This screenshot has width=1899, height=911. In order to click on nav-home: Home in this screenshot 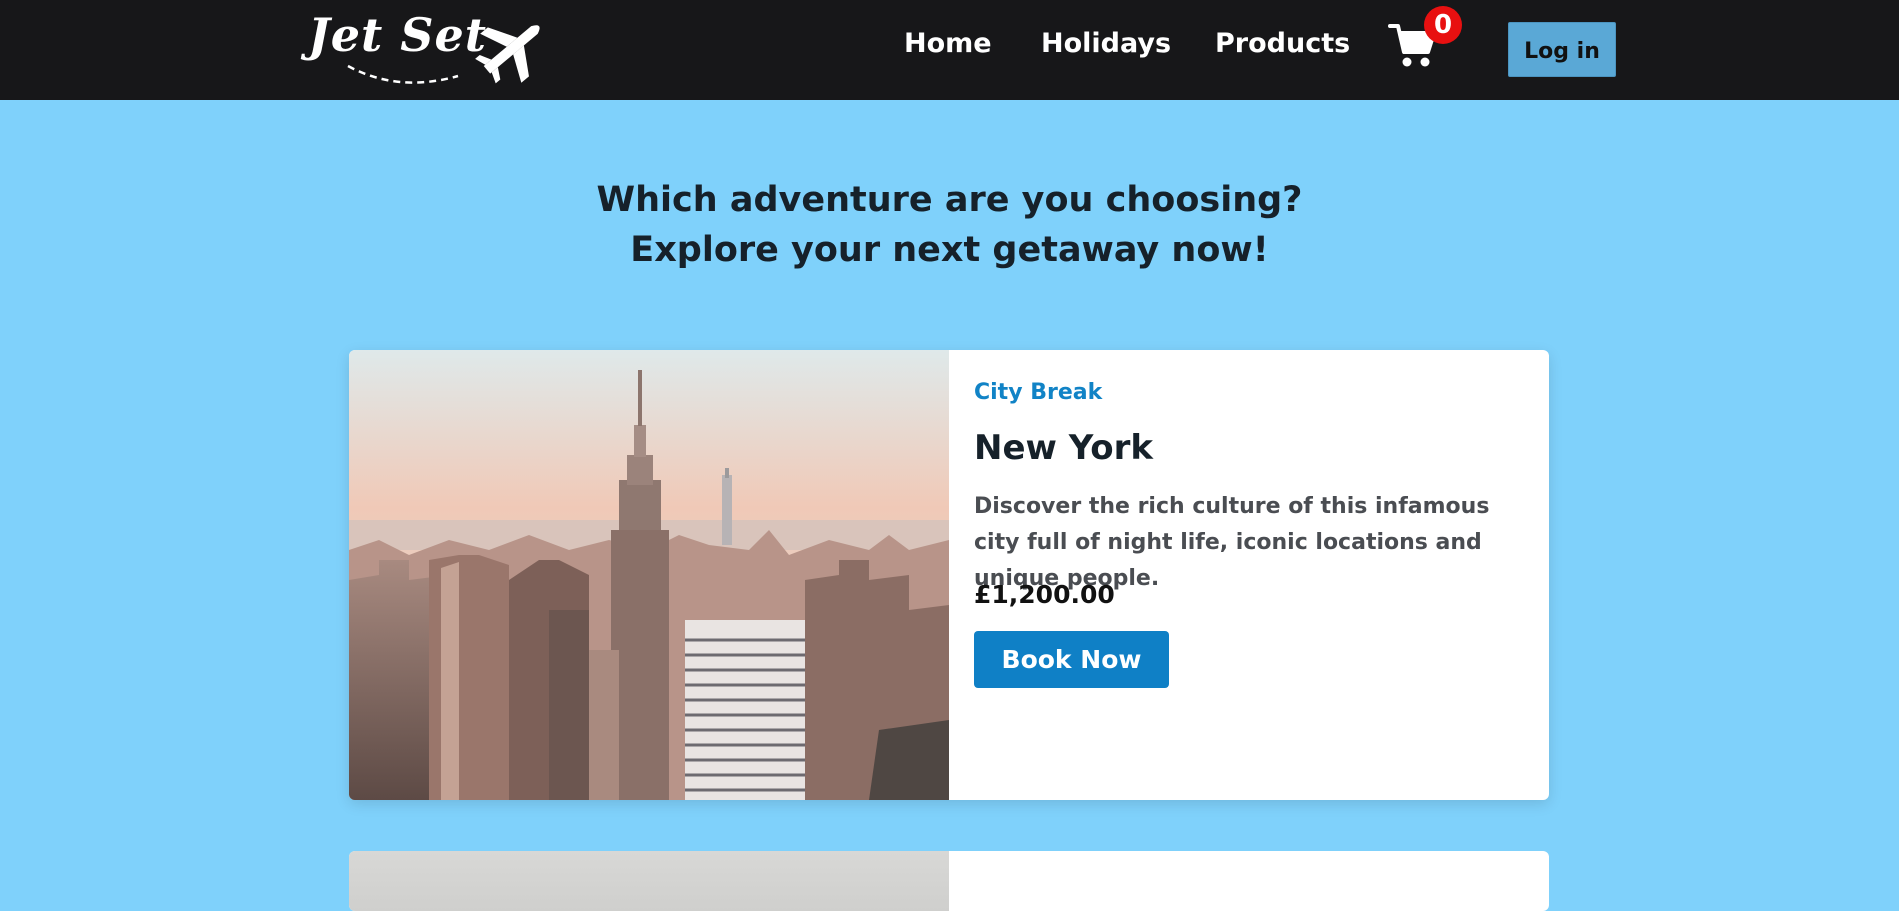, I will do `click(948, 43)`.